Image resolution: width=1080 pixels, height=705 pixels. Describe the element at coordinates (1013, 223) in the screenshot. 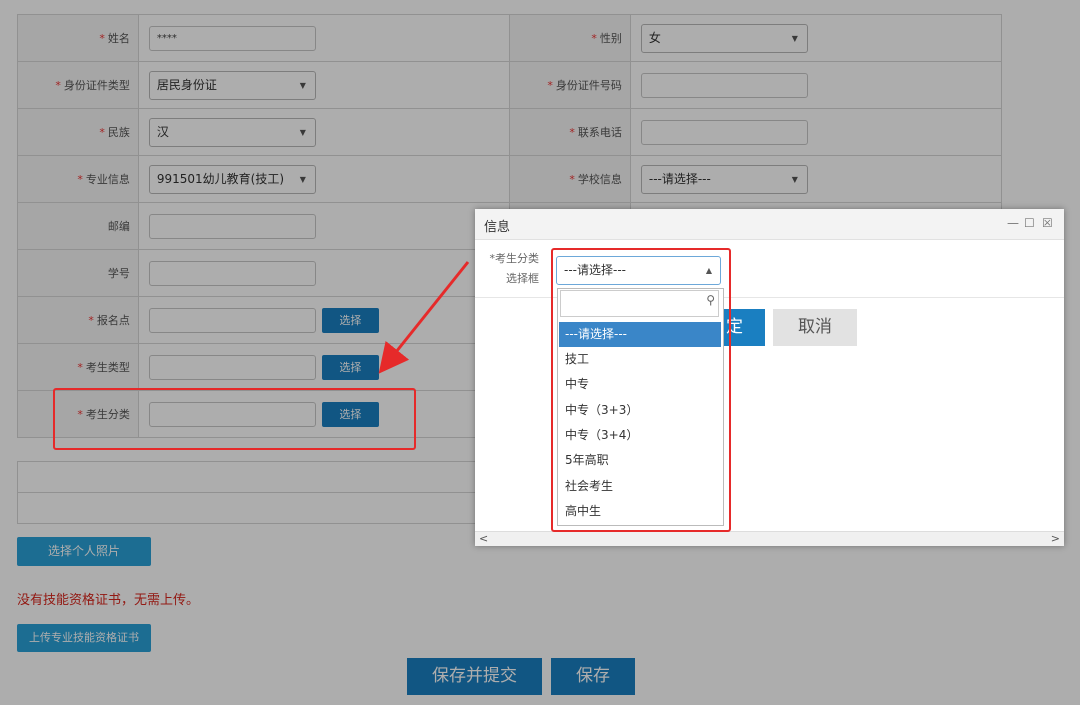

I see `minimize-icon: —` at that location.